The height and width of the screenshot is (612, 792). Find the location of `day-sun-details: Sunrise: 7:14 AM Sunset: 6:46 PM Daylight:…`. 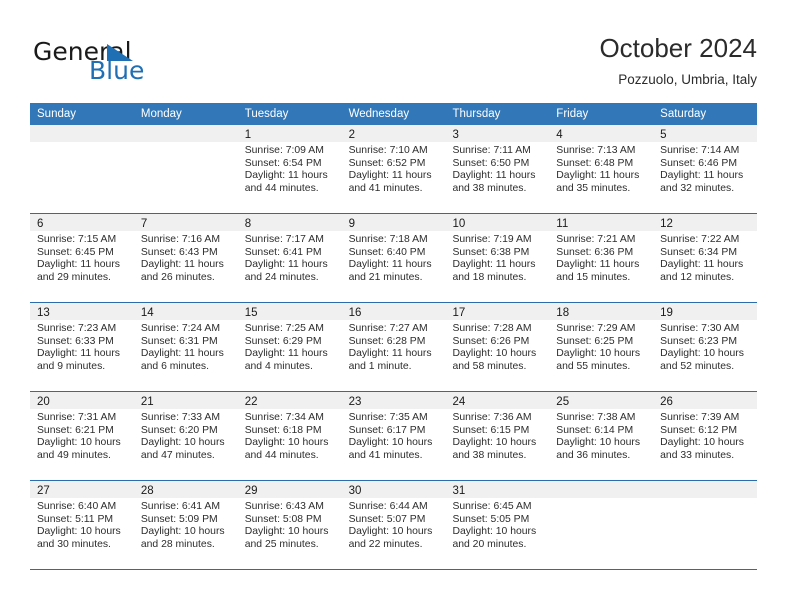

day-sun-details: Sunrise: 7:14 AM Sunset: 6:46 PM Daylight:… is located at coordinates (705, 168).